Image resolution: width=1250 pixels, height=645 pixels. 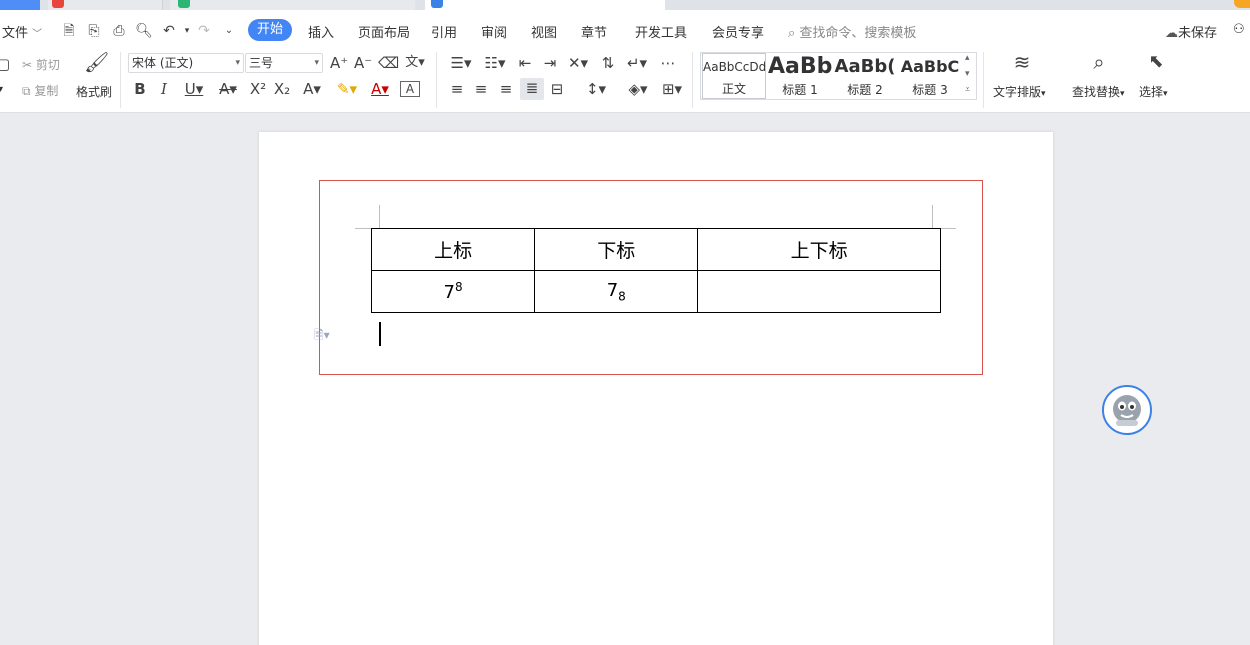 What do you see at coordinates (164, 89) in the screenshot?
I see `italic-icon: I` at bounding box center [164, 89].